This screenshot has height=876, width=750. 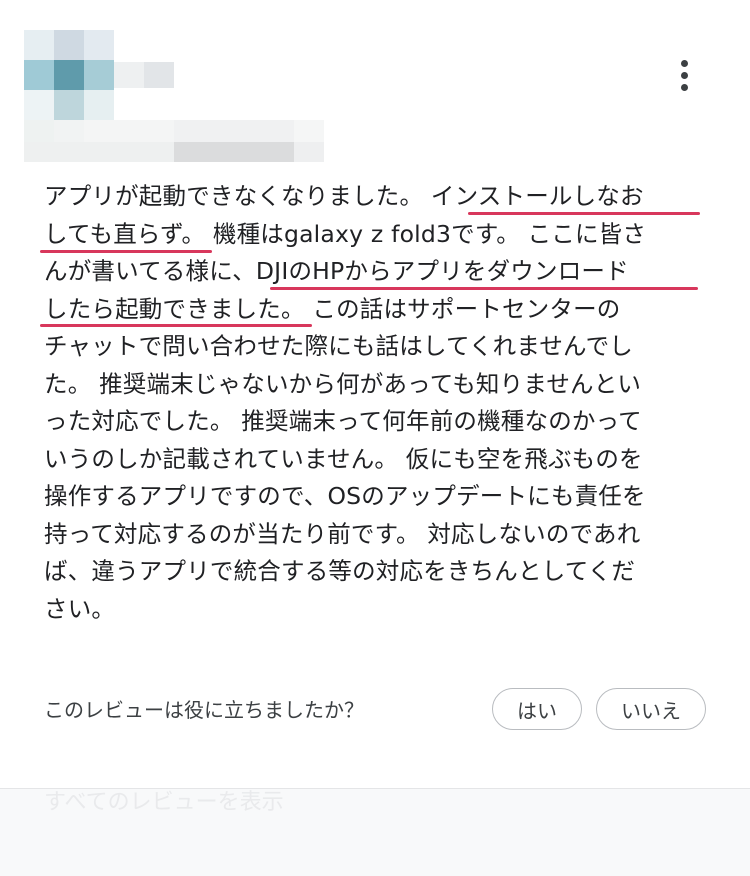 I want to click on review-line: チャットで問い合わせた際にも話はしてくれませんでし, so click(x=338, y=346).